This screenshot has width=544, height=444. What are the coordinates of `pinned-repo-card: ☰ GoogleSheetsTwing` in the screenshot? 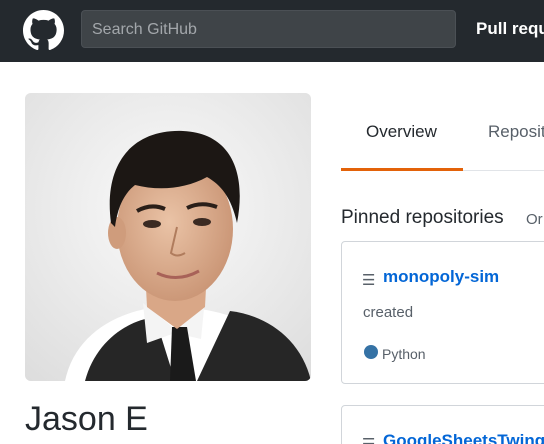 It's located at (442, 424).